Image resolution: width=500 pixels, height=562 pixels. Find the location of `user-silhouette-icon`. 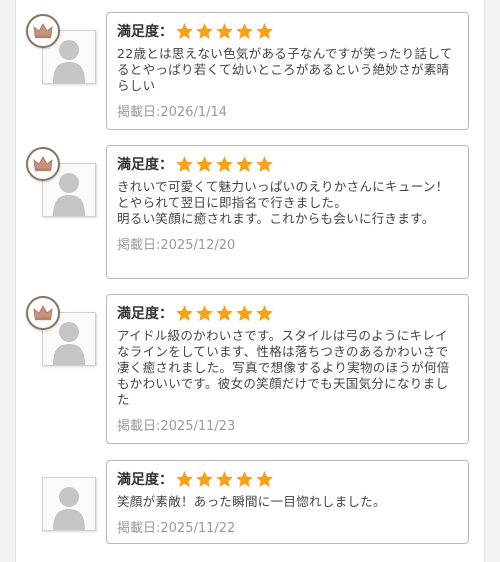

user-silhouette-icon is located at coordinates (69, 508).